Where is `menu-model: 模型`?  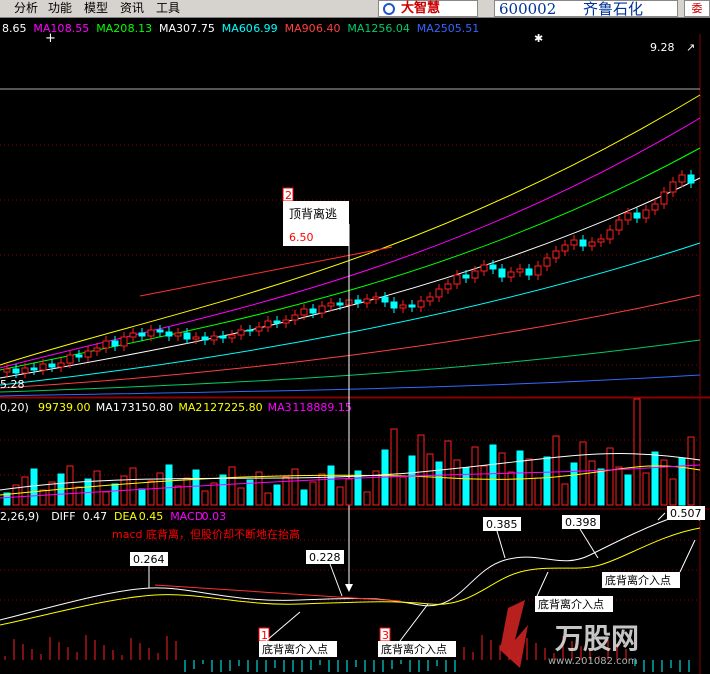 menu-model: 模型 is located at coordinates (96, 8).